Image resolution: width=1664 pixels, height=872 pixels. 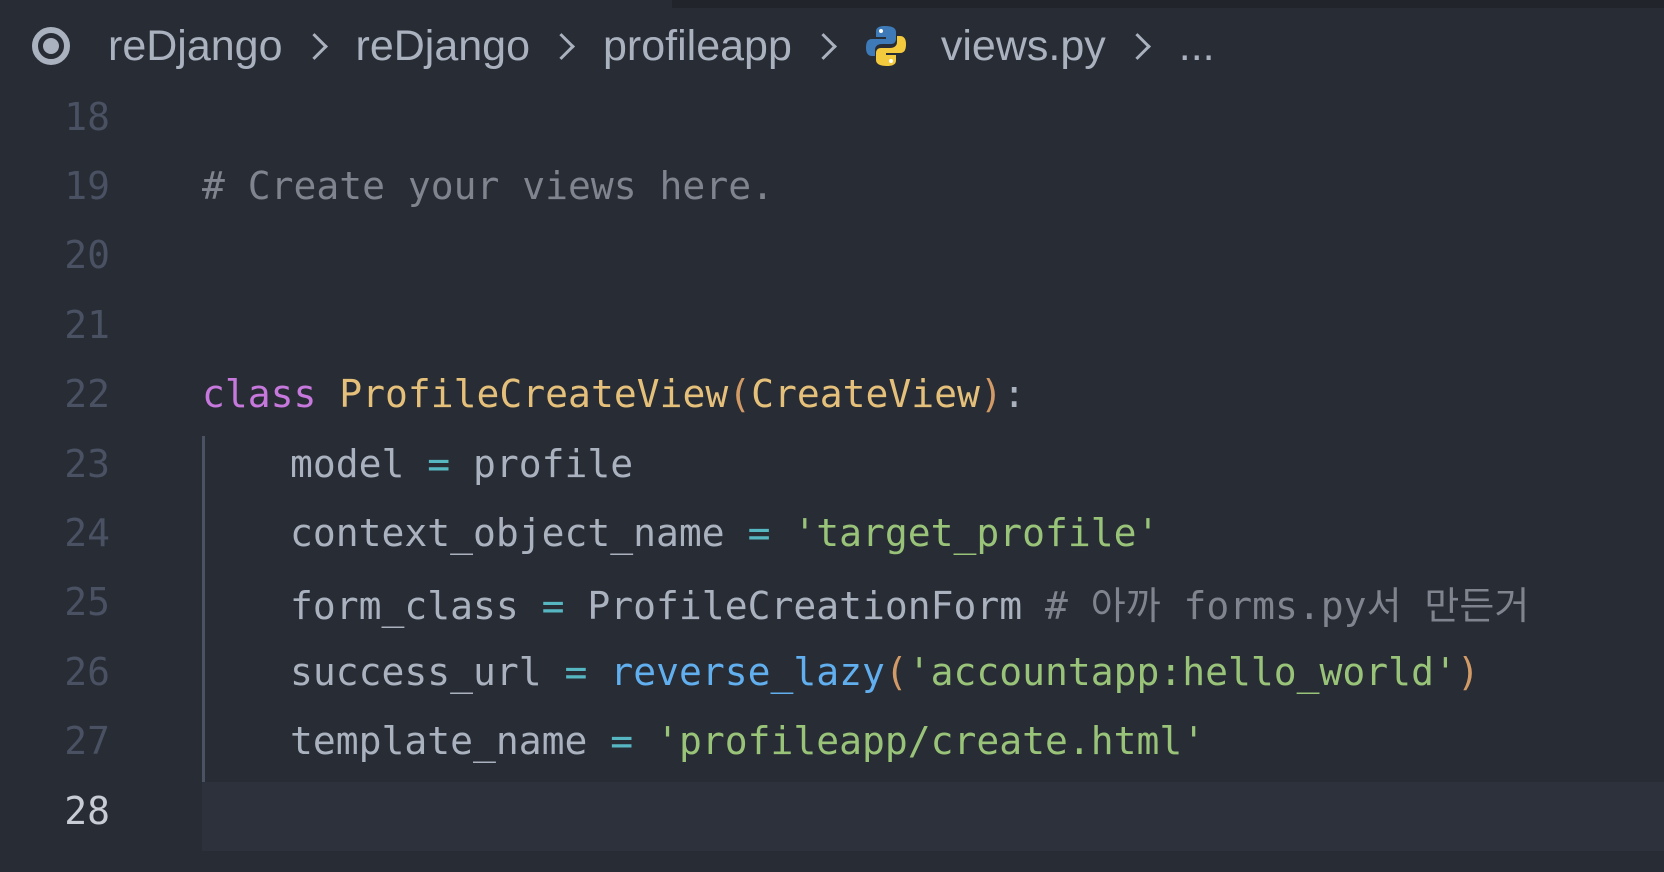 What do you see at coordinates (832, 324) in the screenshot?
I see `code-line: 21` at bounding box center [832, 324].